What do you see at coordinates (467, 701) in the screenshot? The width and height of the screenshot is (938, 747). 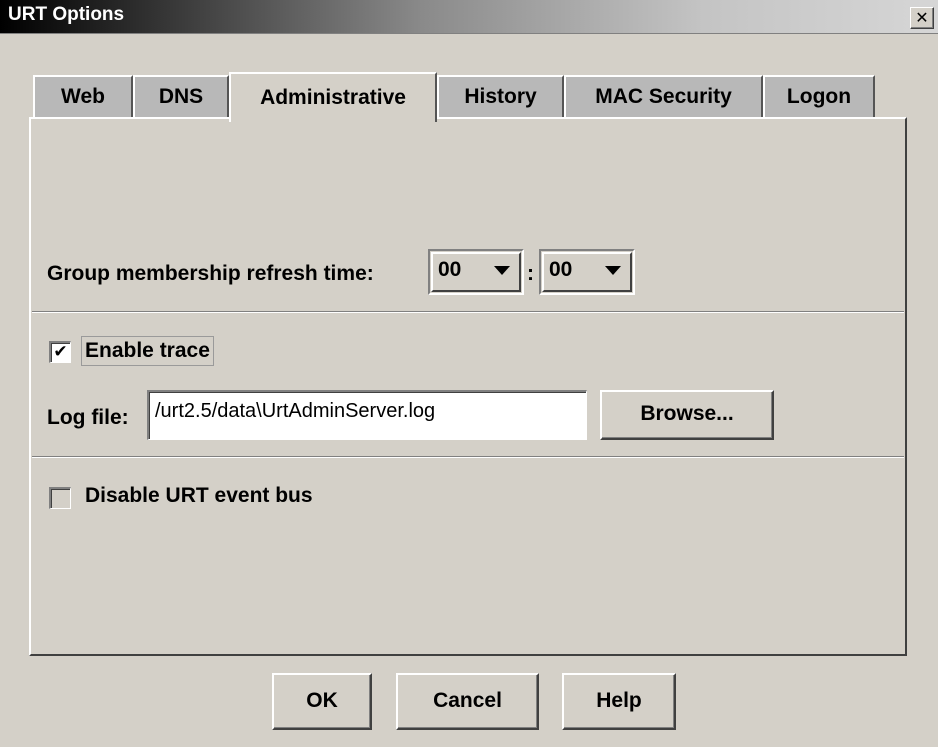 I see `cancel-button: Cancel` at bounding box center [467, 701].